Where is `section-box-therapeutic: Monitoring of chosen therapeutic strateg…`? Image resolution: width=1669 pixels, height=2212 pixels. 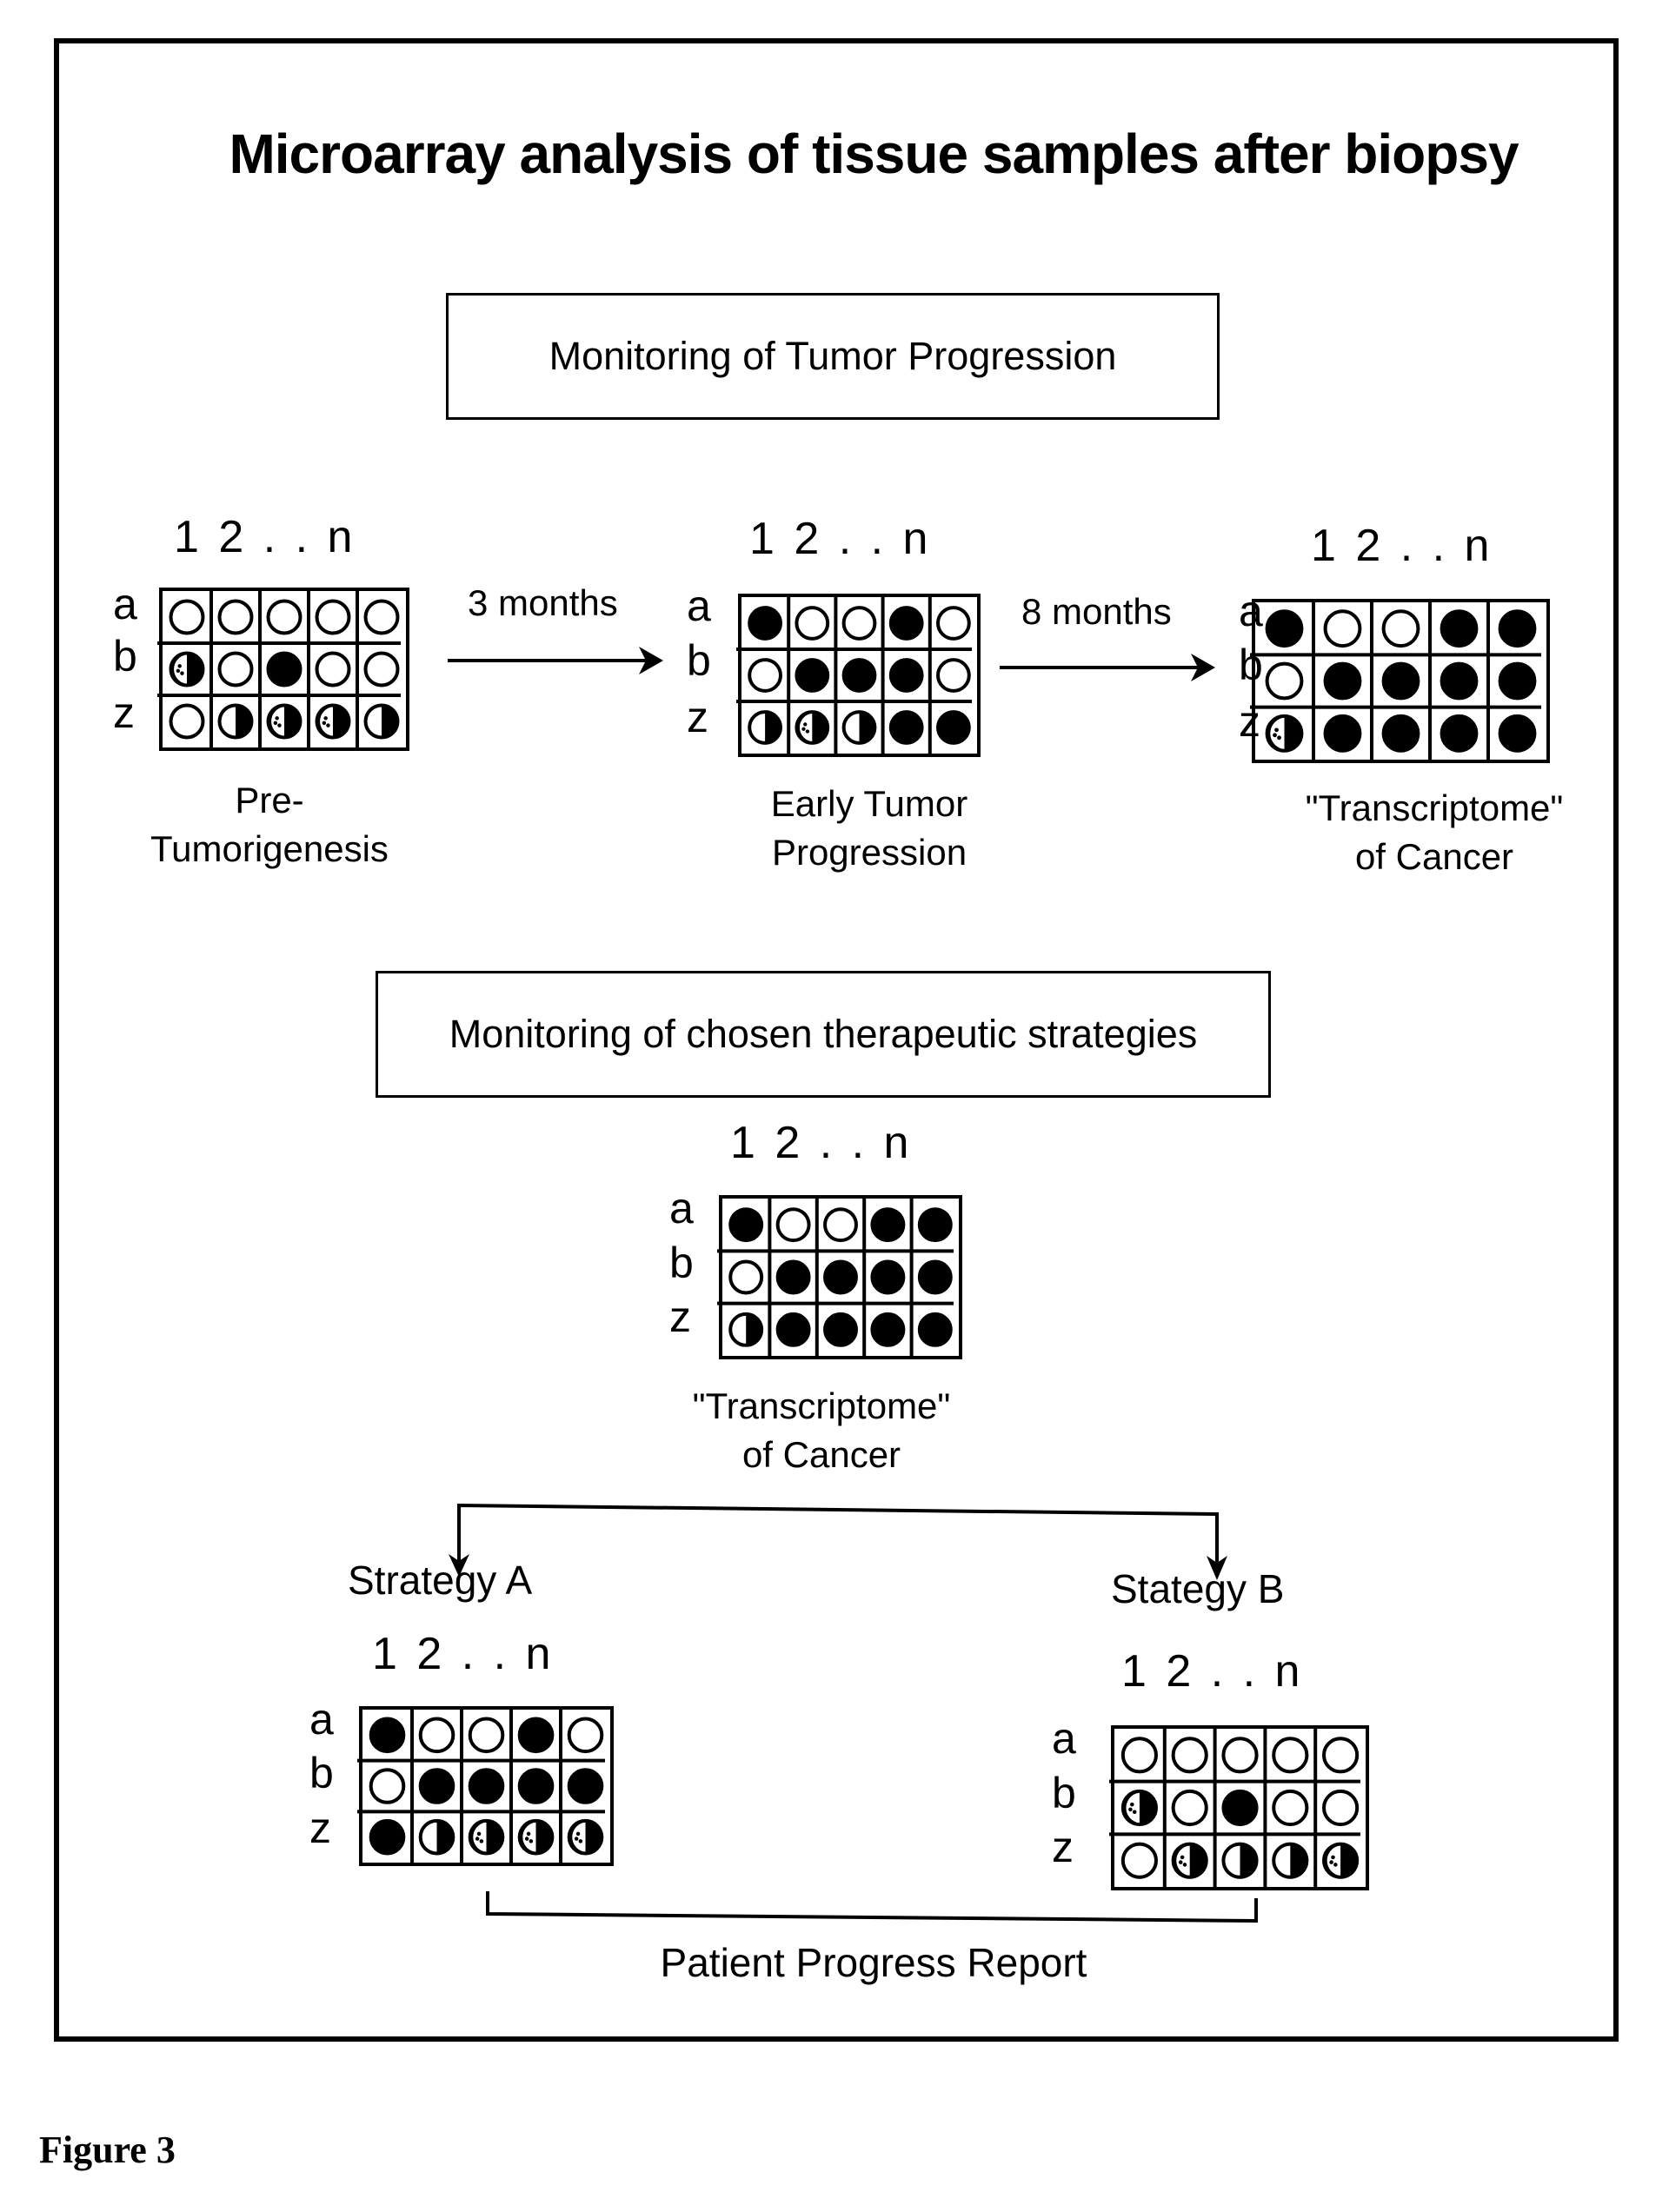 section-box-therapeutic: Monitoring of chosen therapeutic strateg… is located at coordinates (823, 1034).